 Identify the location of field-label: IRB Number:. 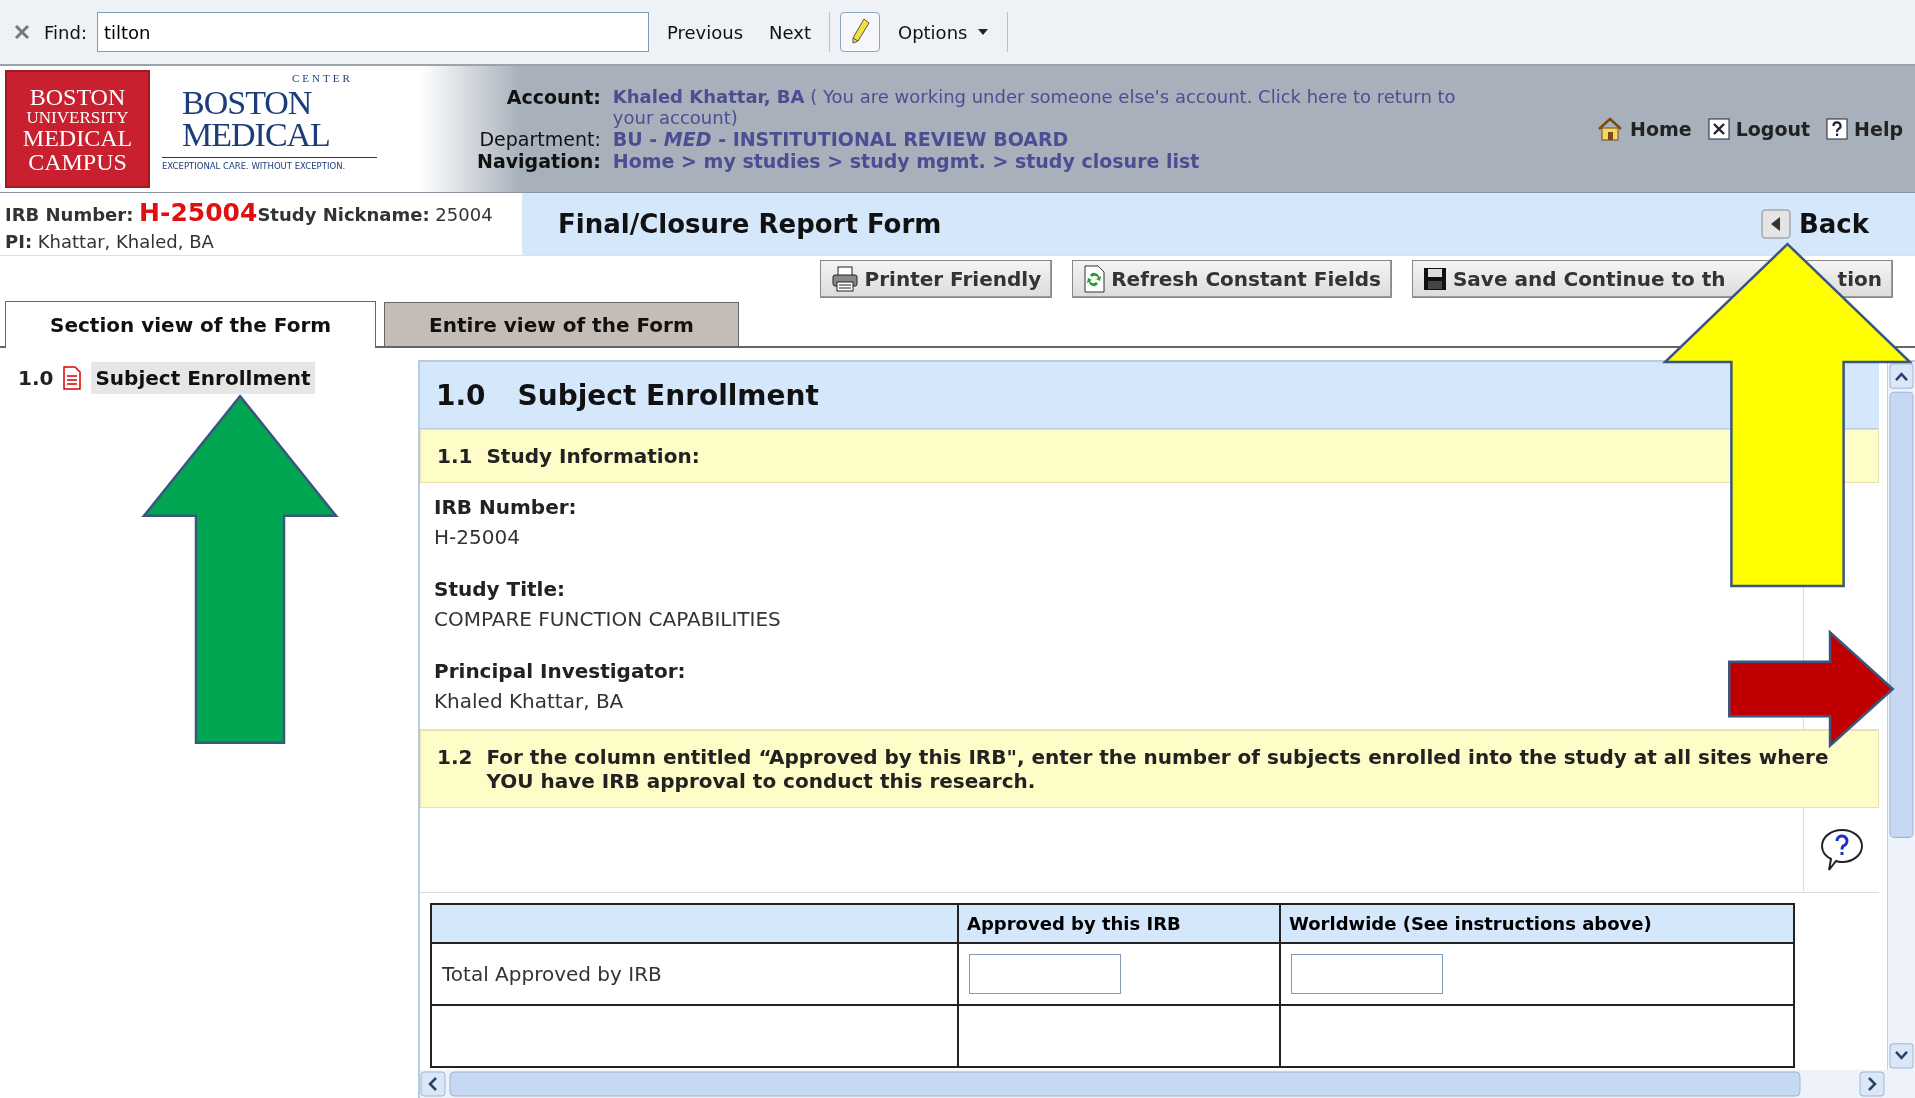
(506, 507).